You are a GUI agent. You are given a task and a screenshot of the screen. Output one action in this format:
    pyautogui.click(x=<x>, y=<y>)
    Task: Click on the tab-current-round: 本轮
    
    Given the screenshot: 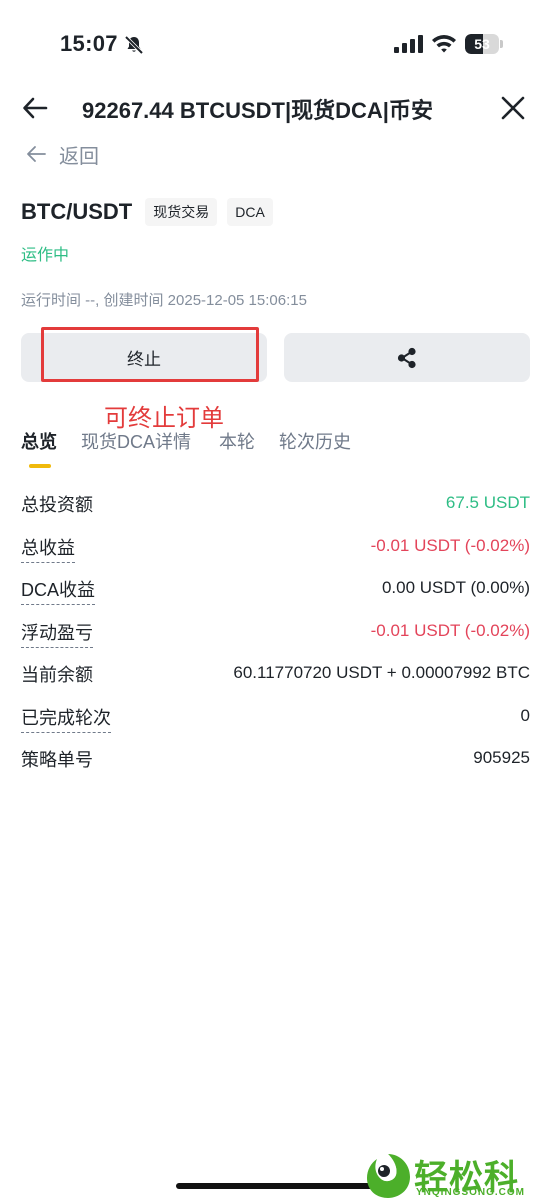 What is the action you would take?
    pyautogui.click(x=237, y=441)
    